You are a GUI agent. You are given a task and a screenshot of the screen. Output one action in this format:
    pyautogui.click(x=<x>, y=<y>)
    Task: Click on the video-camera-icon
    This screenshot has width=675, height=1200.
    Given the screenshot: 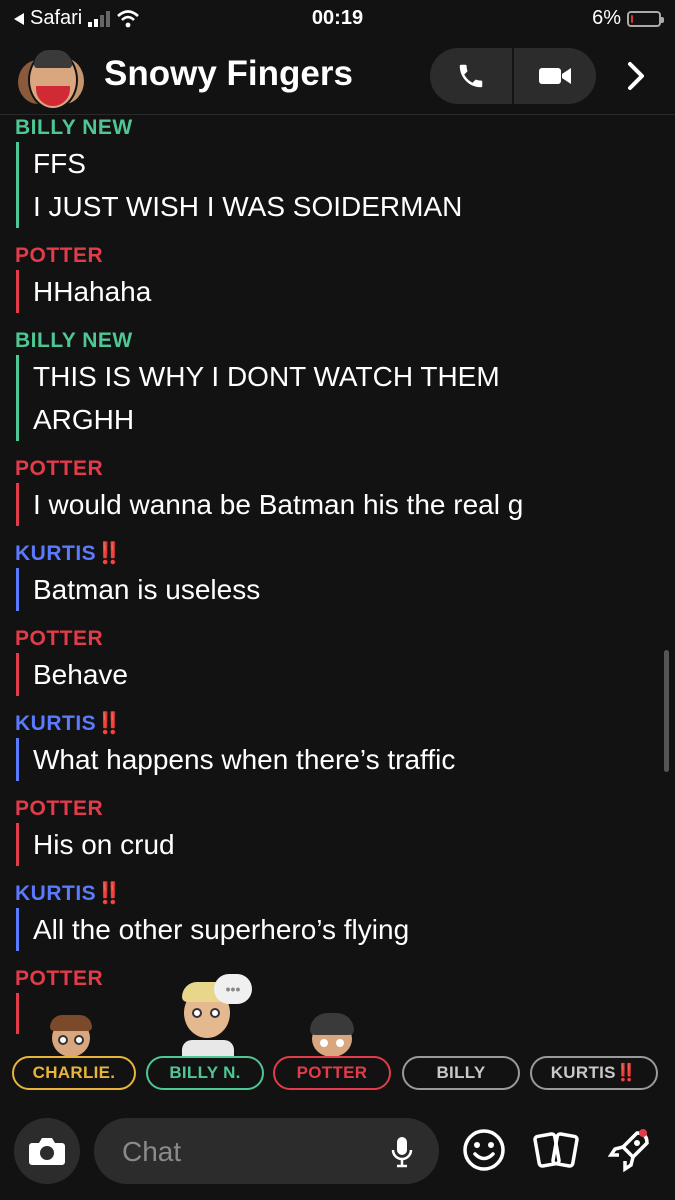 What is the action you would take?
    pyautogui.click(x=555, y=76)
    